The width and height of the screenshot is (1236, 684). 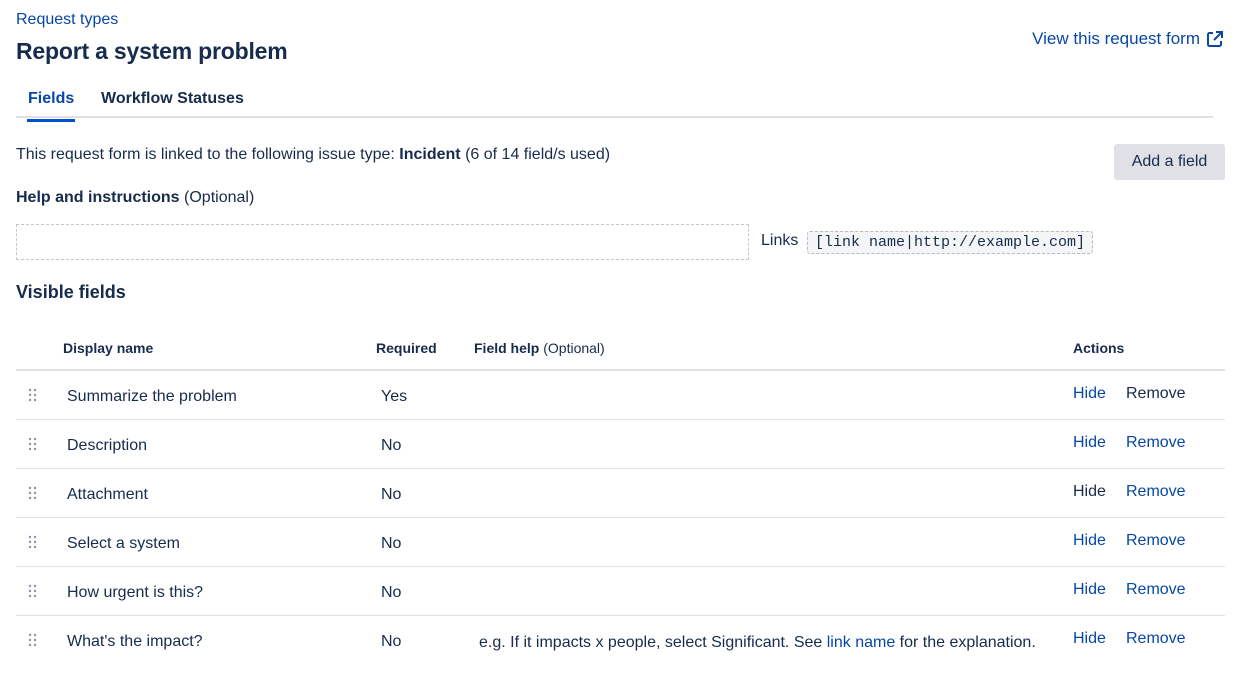 I want to click on field-display-name: Description, so click(x=107, y=445).